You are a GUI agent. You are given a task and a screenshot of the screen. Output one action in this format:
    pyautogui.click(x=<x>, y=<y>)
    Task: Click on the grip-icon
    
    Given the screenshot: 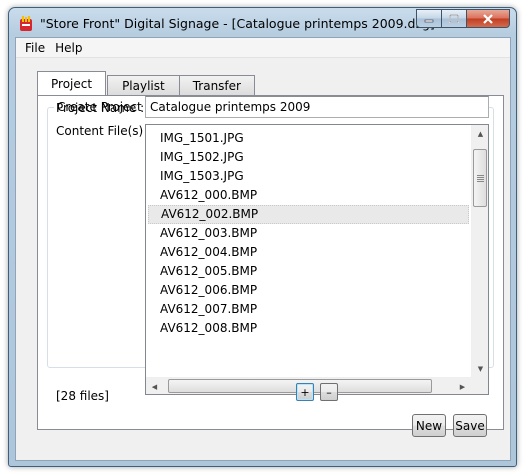 What is the action you would take?
    pyautogui.click(x=480, y=178)
    